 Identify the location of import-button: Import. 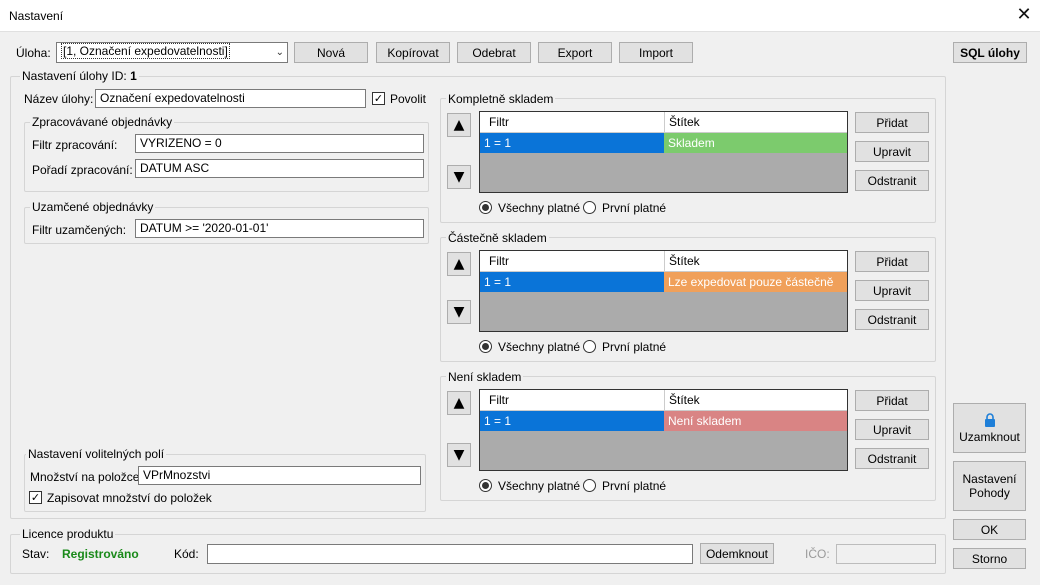
(656, 52).